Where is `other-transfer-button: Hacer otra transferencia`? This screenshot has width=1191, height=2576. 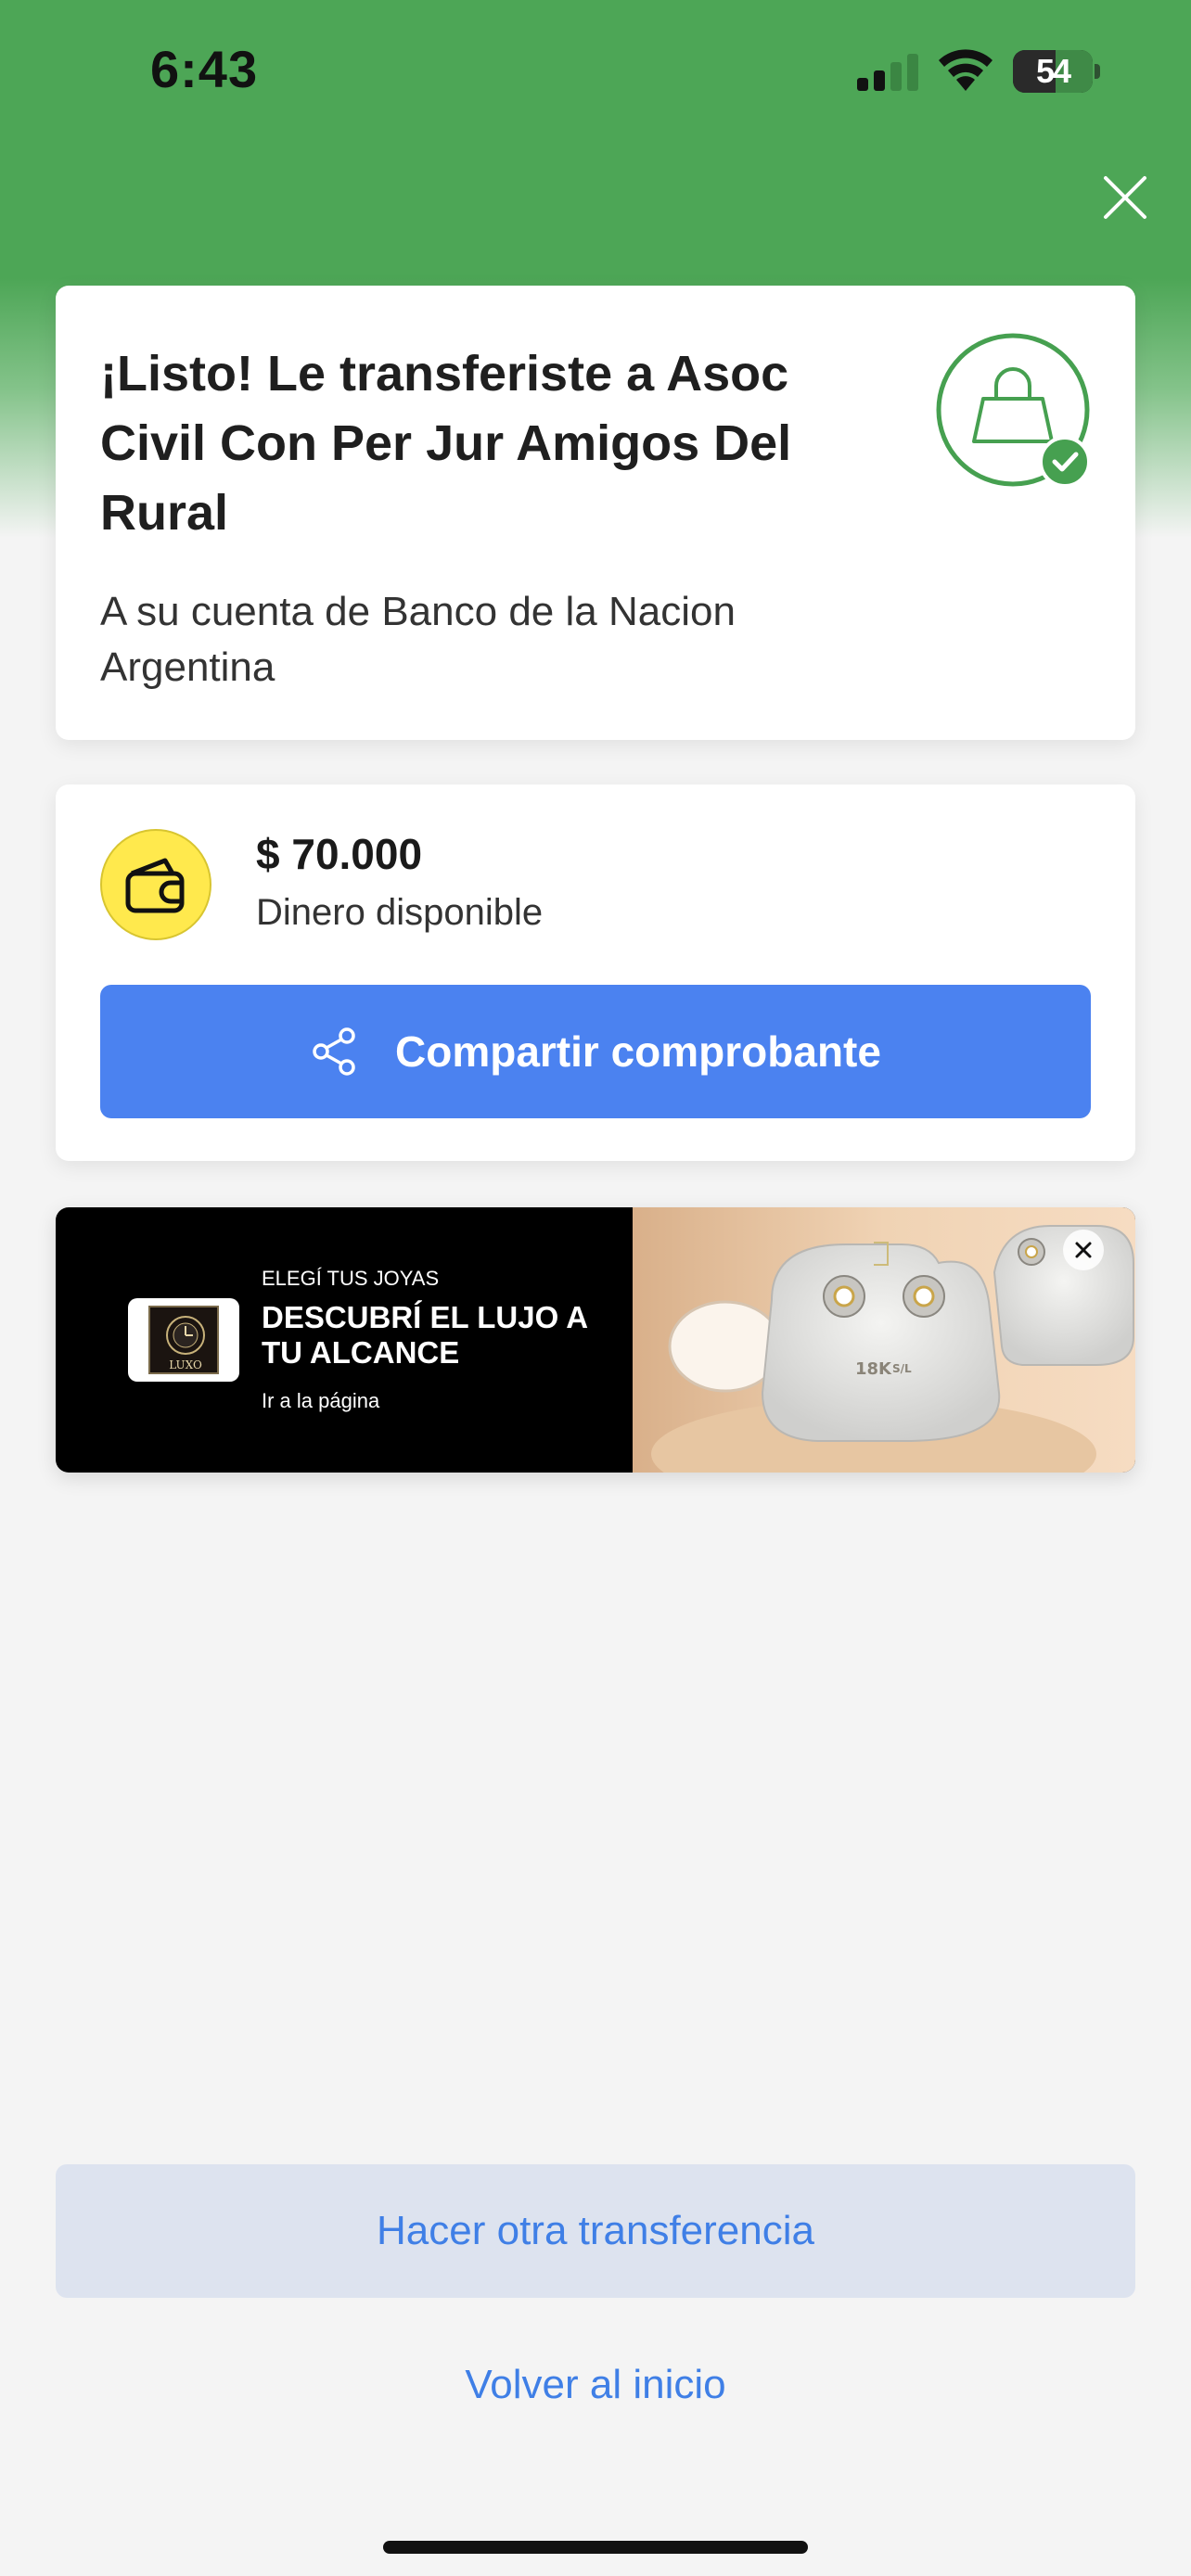 other-transfer-button: Hacer otra transferencia is located at coordinates (595, 2231).